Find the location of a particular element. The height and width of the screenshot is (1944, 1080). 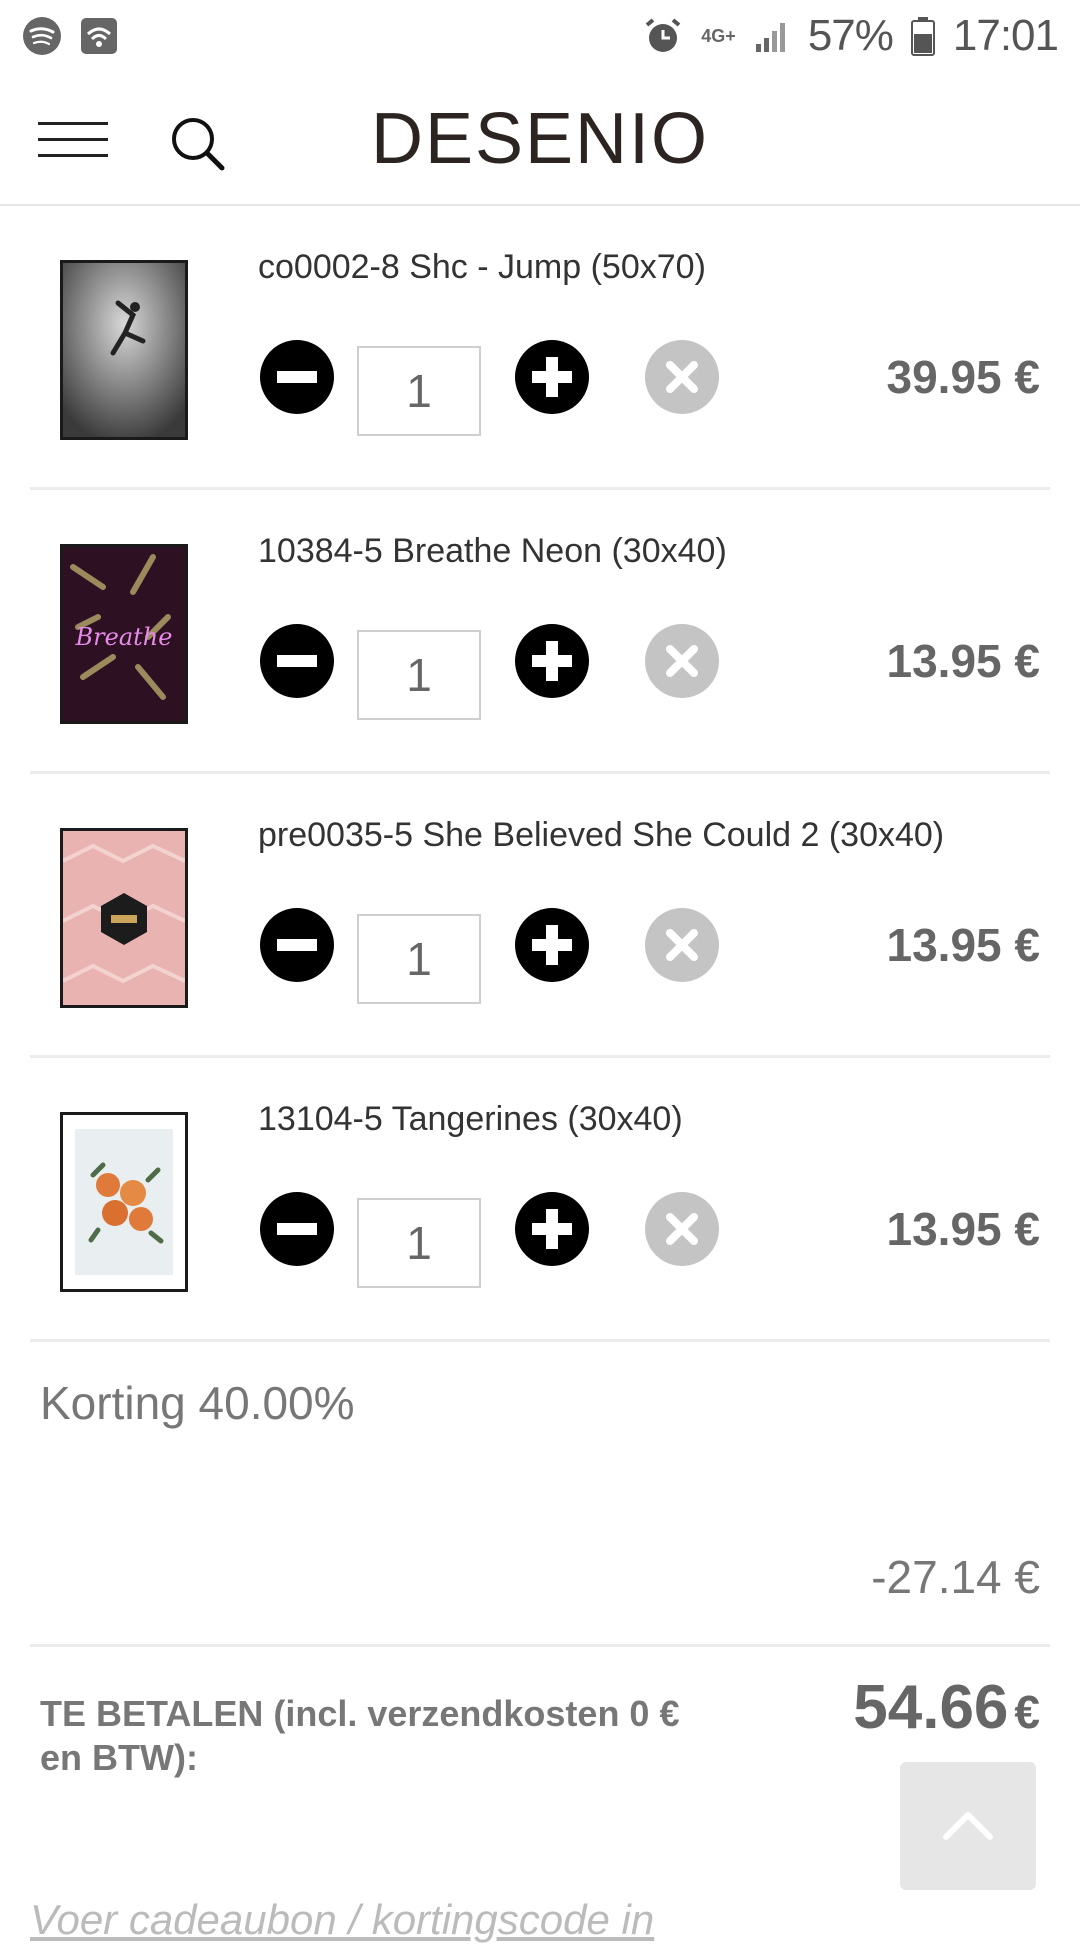

total-value: 54.66 is located at coordinates (931, 1707).